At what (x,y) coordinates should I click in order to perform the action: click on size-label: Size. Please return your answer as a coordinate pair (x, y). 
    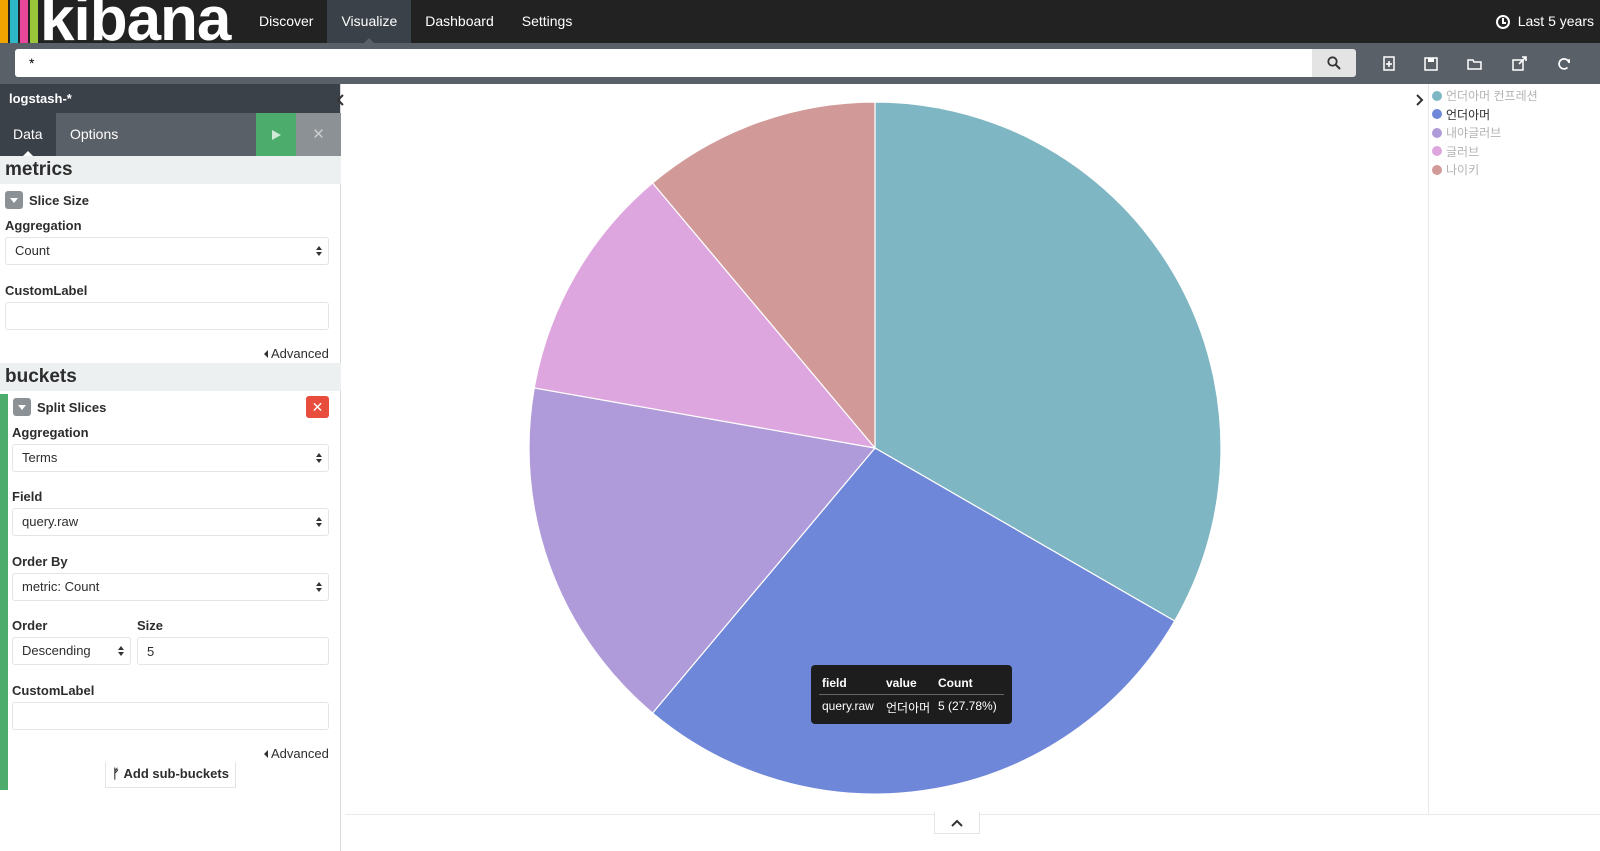
    Looking at the image, I should click on (150, 625).